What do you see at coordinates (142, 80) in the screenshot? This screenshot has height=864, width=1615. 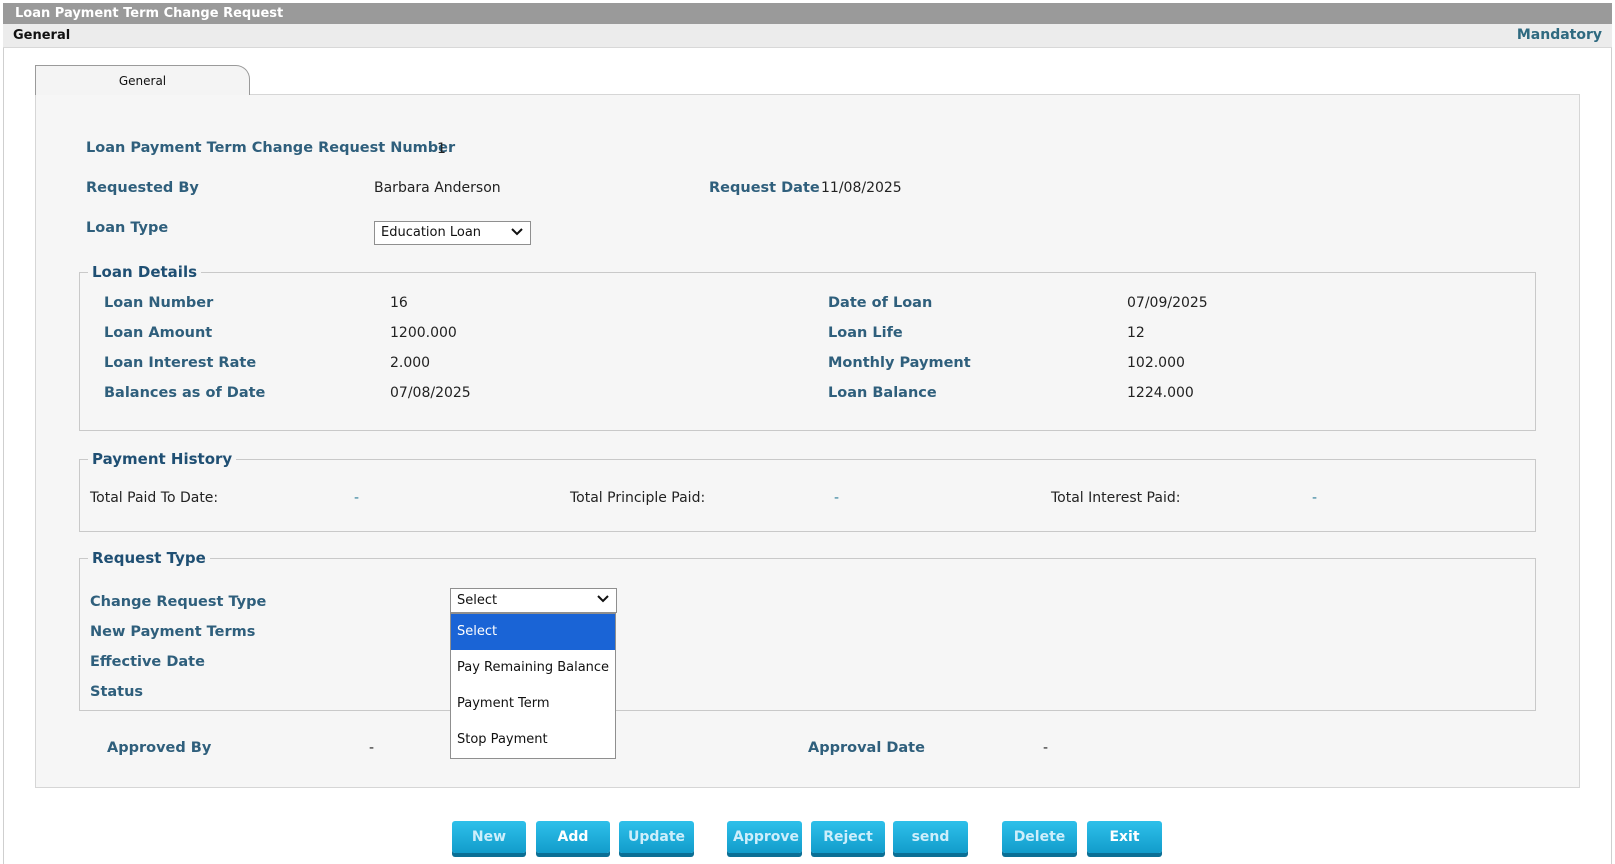 I see `tab-general: General` at bounding box center [142, 80].